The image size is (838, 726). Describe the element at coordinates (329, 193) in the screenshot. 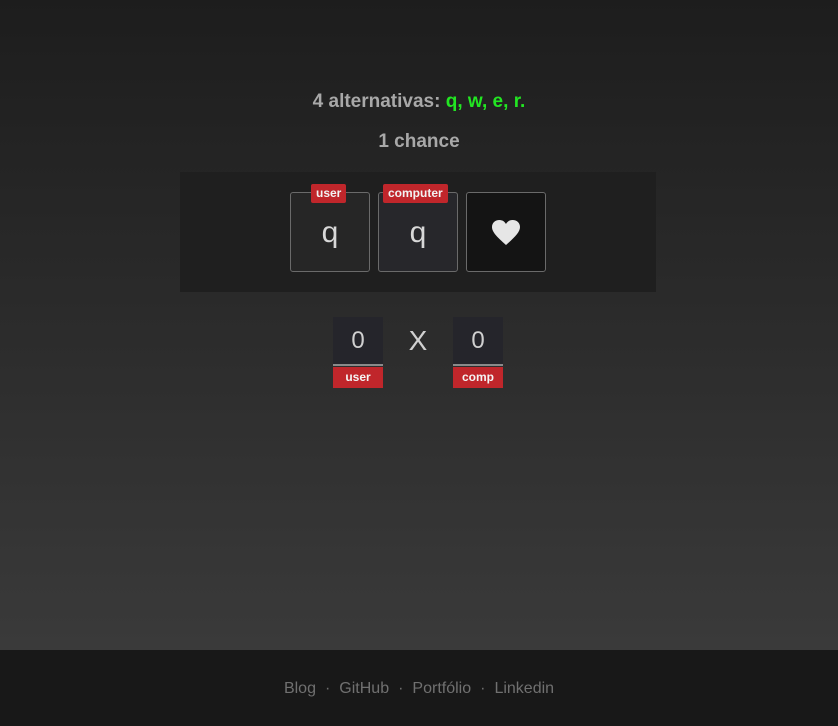

I see `user-tag: user` at that location.